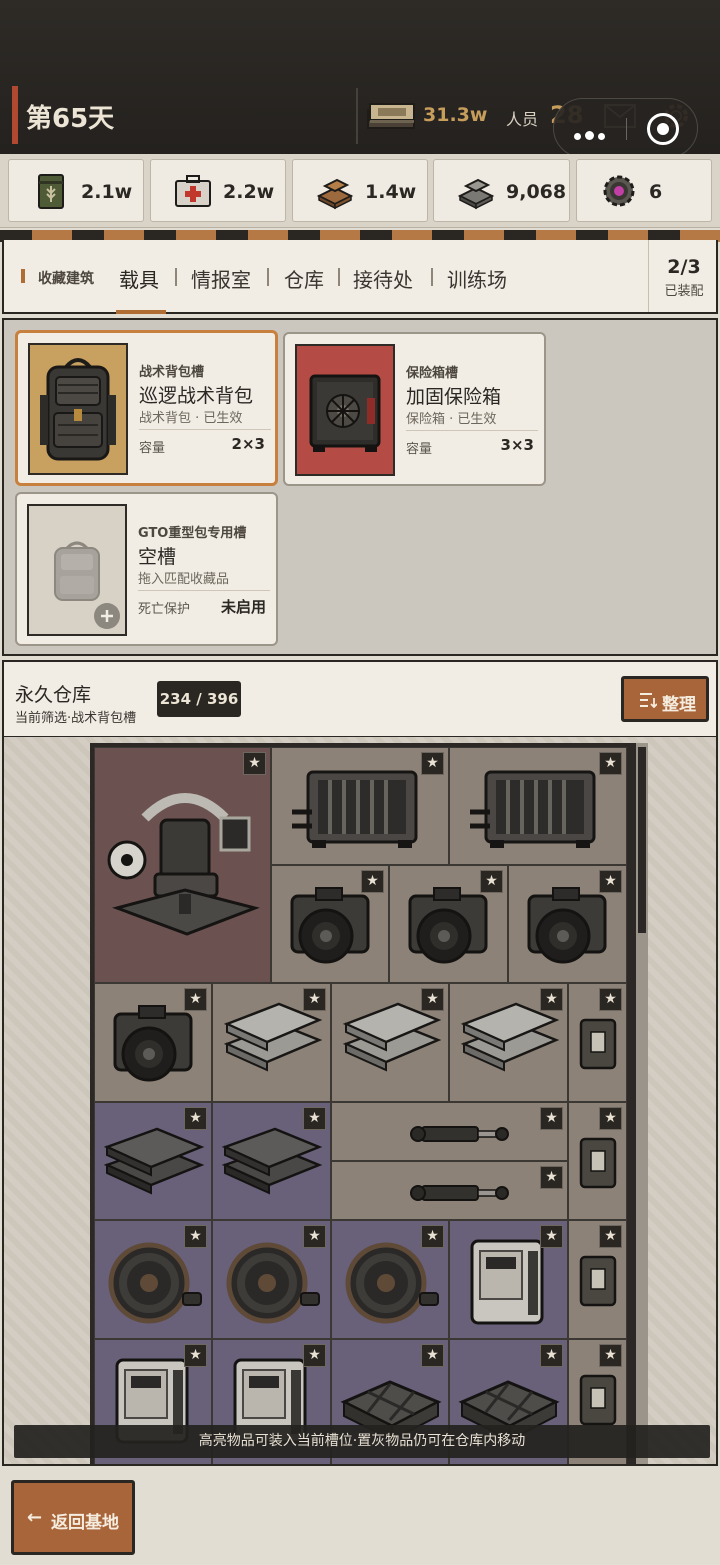 This screenshot has height=1565, width=720. I want to click on resource-grain: 2.1w, so click(76, 190).